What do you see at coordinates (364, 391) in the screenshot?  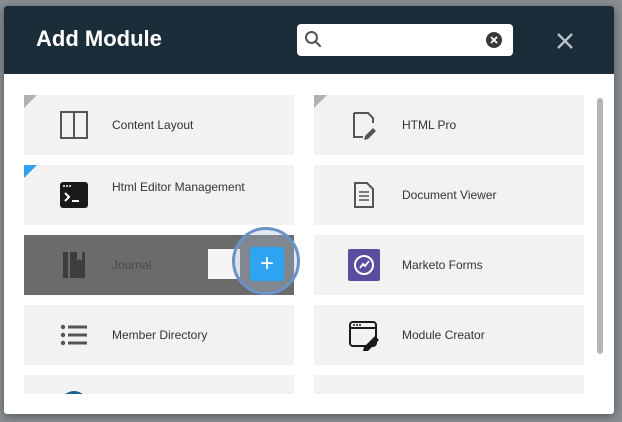 I see `cloud-icon` at bounding box center [364, 391].